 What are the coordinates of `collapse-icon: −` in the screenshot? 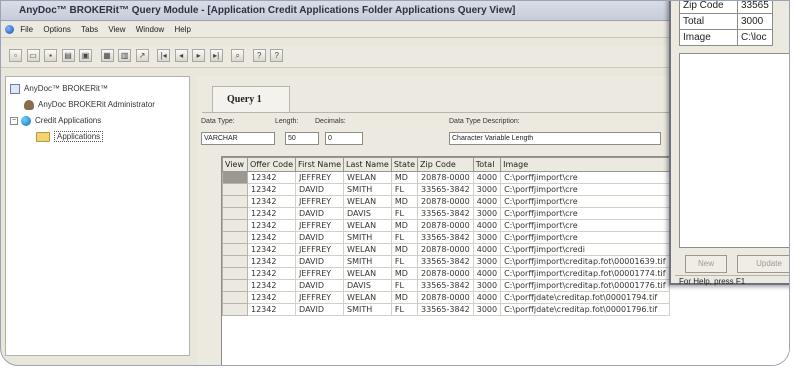 It's located at (14, 120).